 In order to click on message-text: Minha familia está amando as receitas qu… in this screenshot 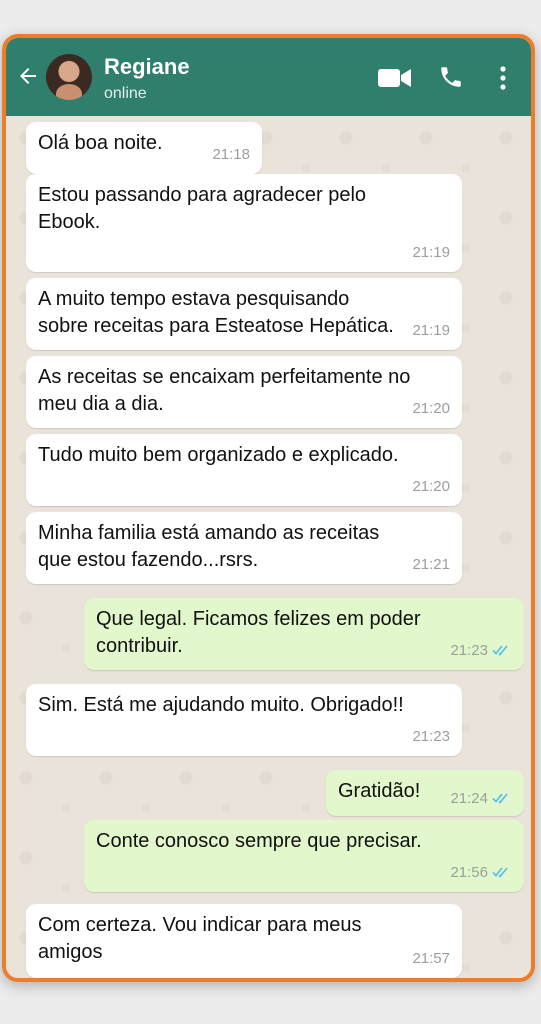, I will do `click(209, 546)`.